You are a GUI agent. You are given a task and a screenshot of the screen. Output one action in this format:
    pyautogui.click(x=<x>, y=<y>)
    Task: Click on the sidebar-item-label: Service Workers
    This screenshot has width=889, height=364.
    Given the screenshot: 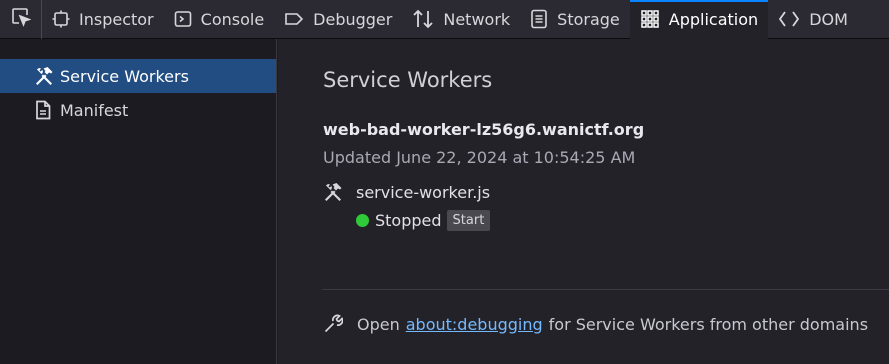 What is the action you would take?
    pyautogui.click(x=124, y=76)
    